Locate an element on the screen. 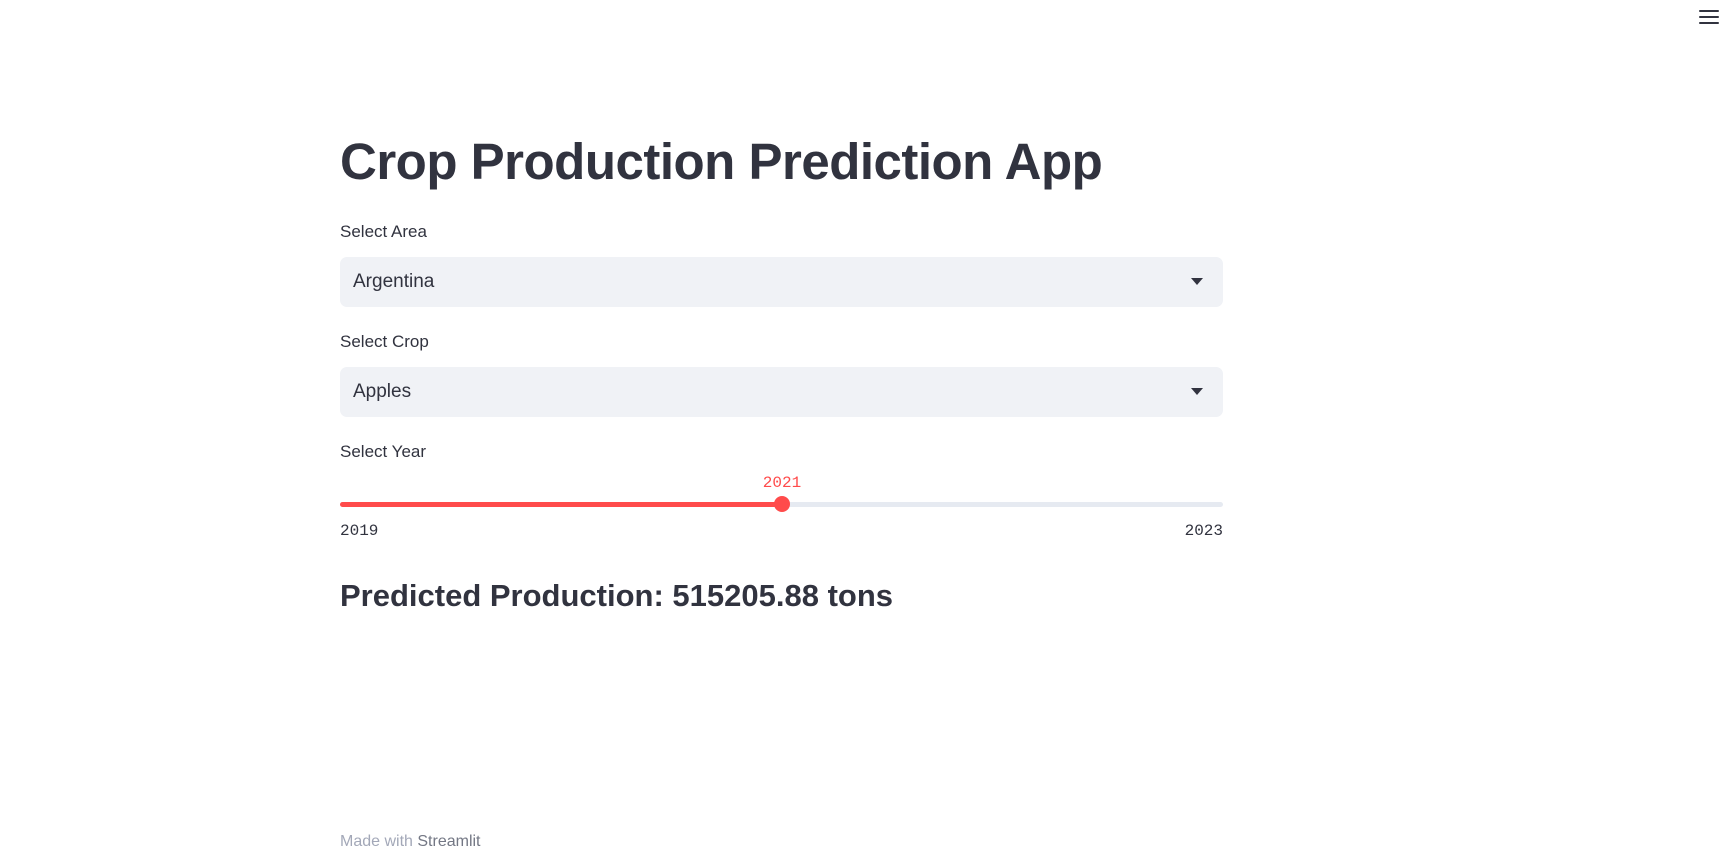  crop-select: Apples is located at coordinates (781, 392).